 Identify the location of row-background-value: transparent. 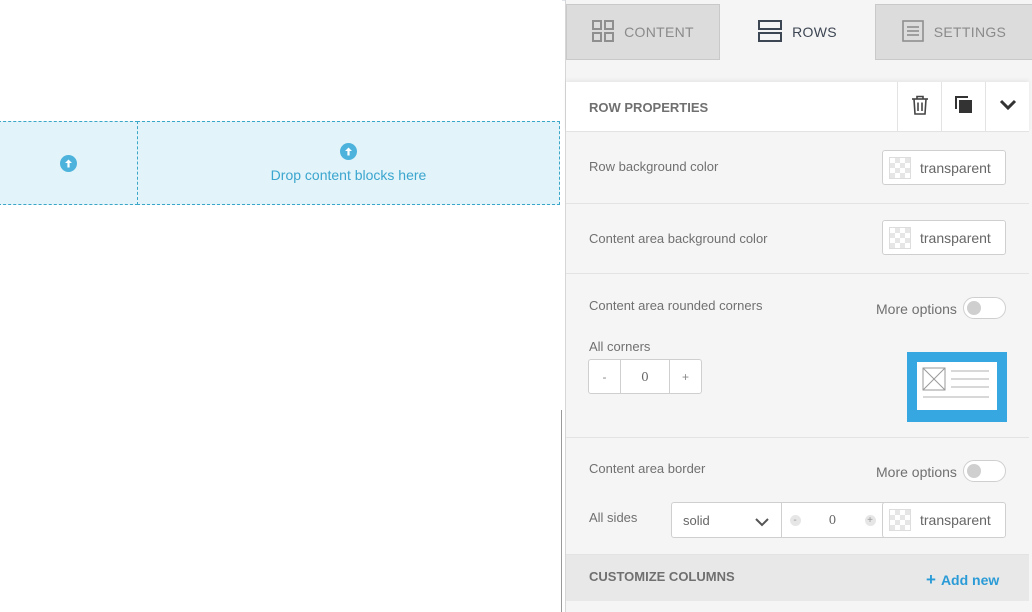
(955, 167).